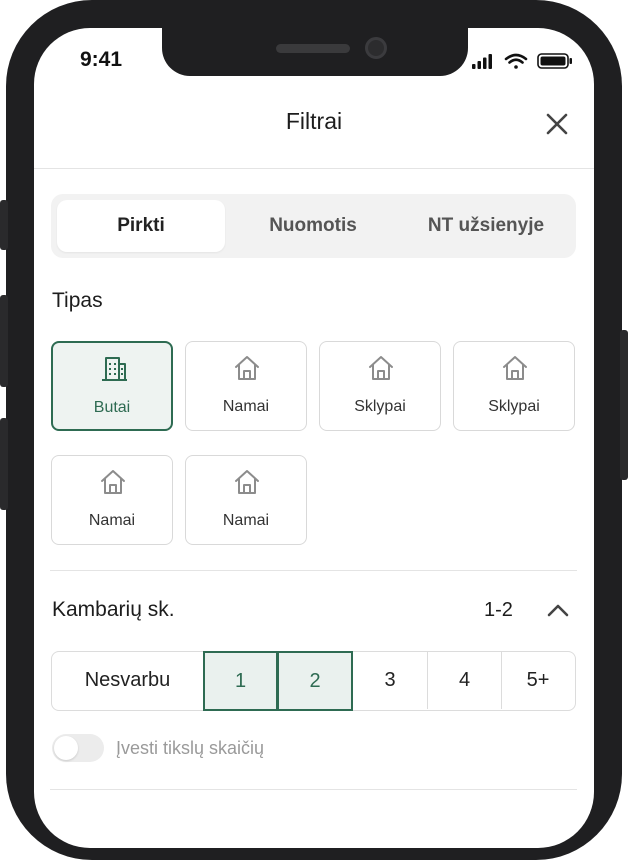 The width and height of the screenshot is (628, 860). What do you see at coordinates (464, 680) in the screenshot?
I see `rooms-option-4: 4` at bounding box center [464, 680].